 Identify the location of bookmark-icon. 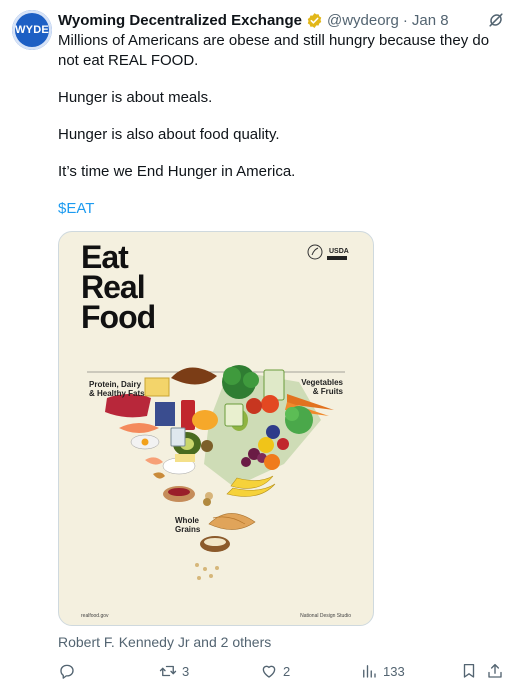
(469, 670).